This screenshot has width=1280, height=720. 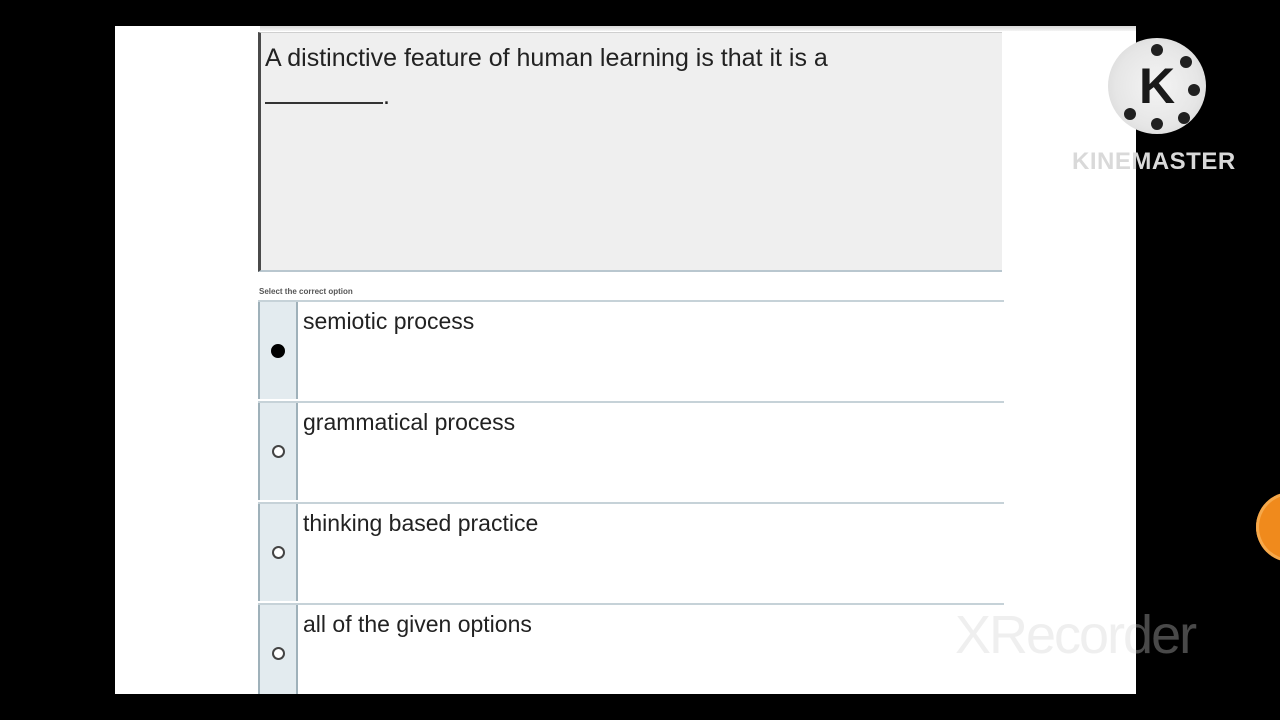 What do you see at coordinates (386, 96) in the screenshot?
I see `blank-suffix: .` at bounding box center [386, 96].